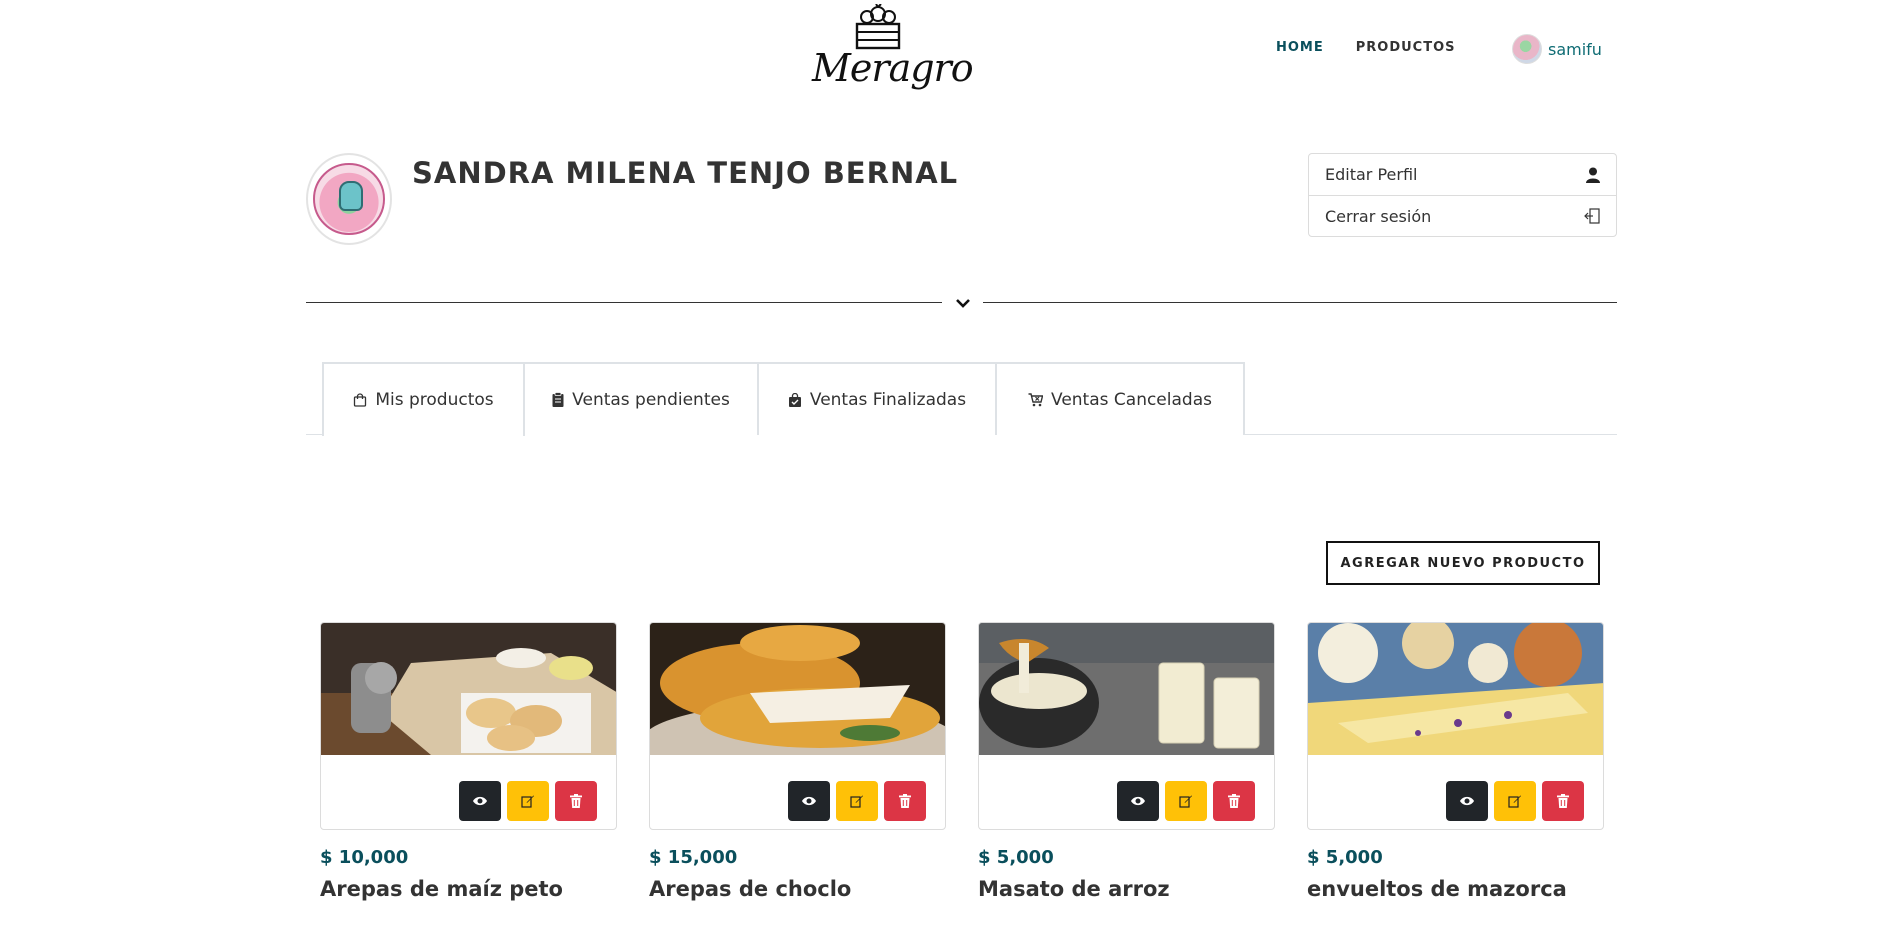  Describe the element at coordinates (1527, 49) in the screenshot. I see `user-avatar` at that location.